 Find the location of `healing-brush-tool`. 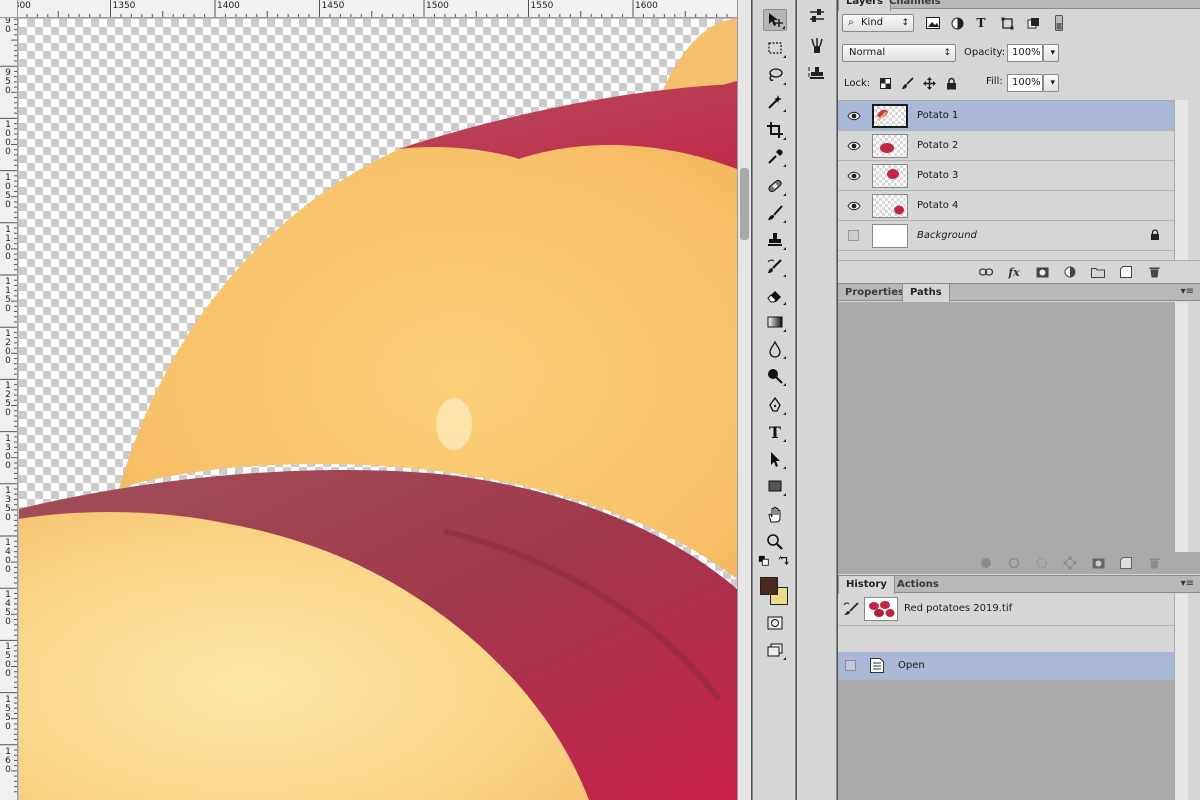

healing-brush-tool is located at coordinates (775, 186).